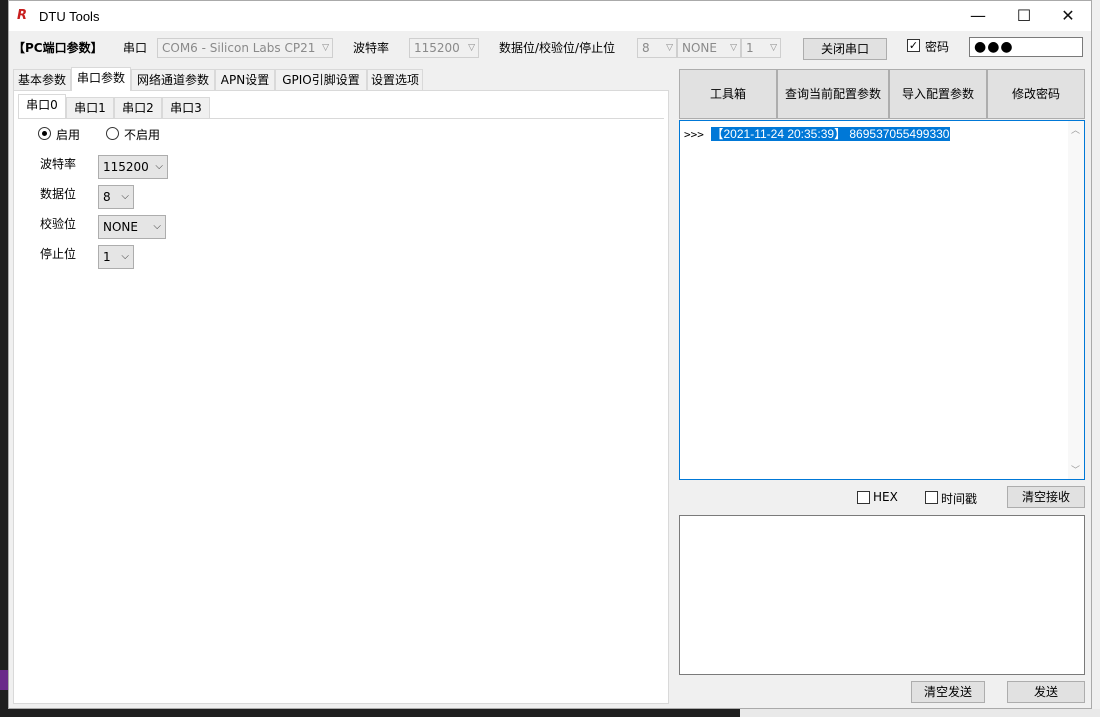  Describe the element at coordinates (657, 48) in the screenshot. I see `pc-databits-select: 8 ▽` at that location.